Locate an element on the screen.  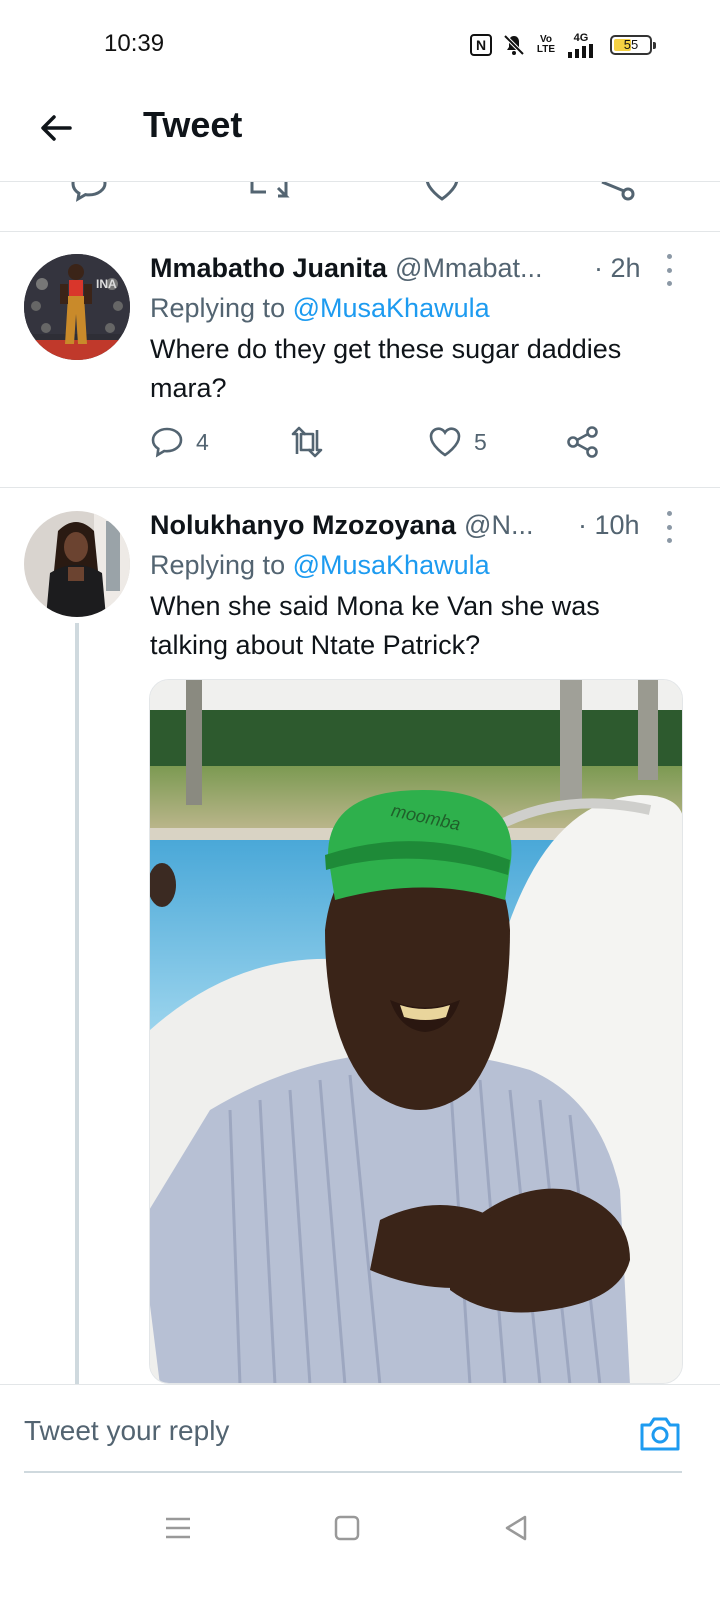
like-icon is located at coordinates (442, 194).